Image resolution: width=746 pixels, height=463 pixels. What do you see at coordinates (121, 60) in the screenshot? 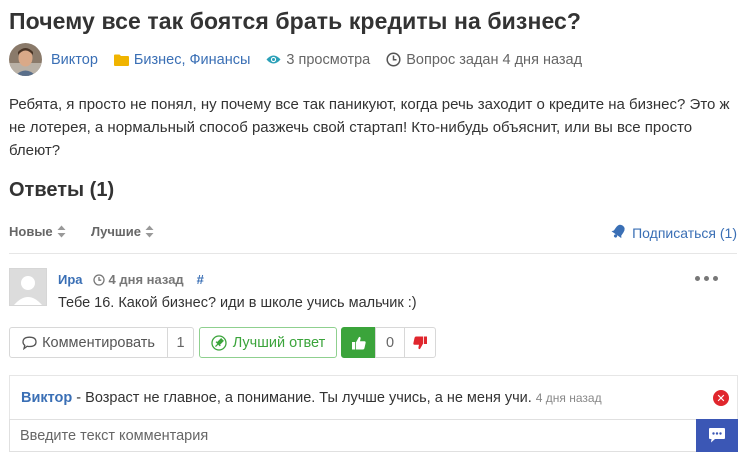
I see `folder-icon` at bounding box center [121, 60].